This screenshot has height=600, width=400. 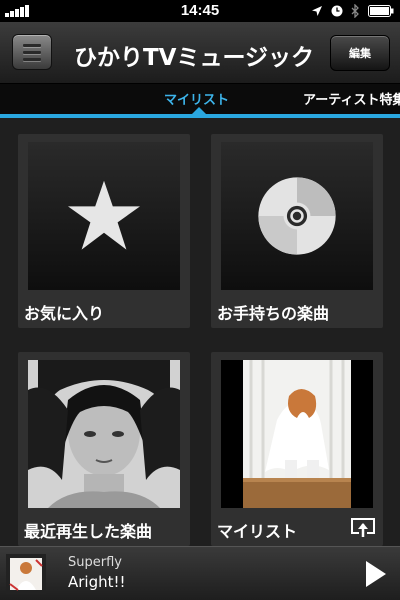 I want to click on now-playing-track: Aright!!, so click(x=97, y=582).